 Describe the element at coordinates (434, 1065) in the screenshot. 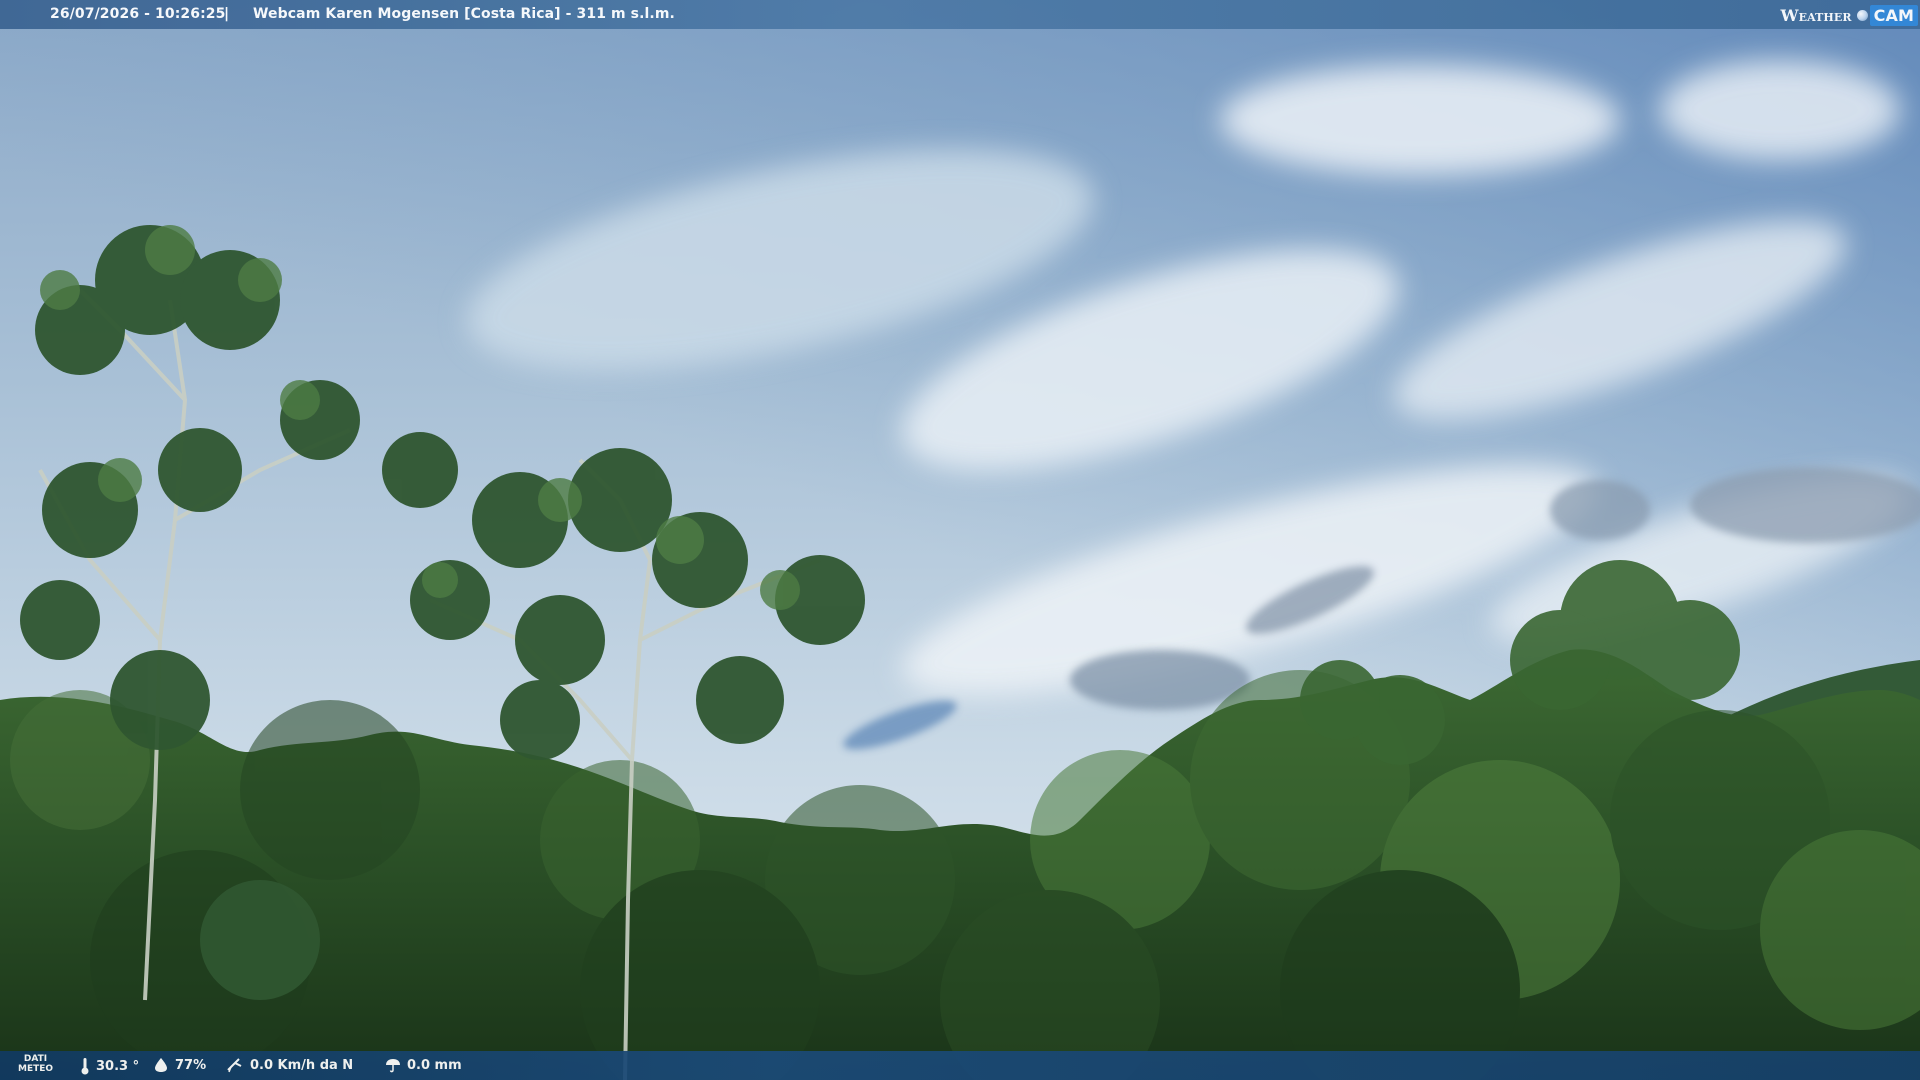

I see `rain-value: 0.0 mm` at that location.